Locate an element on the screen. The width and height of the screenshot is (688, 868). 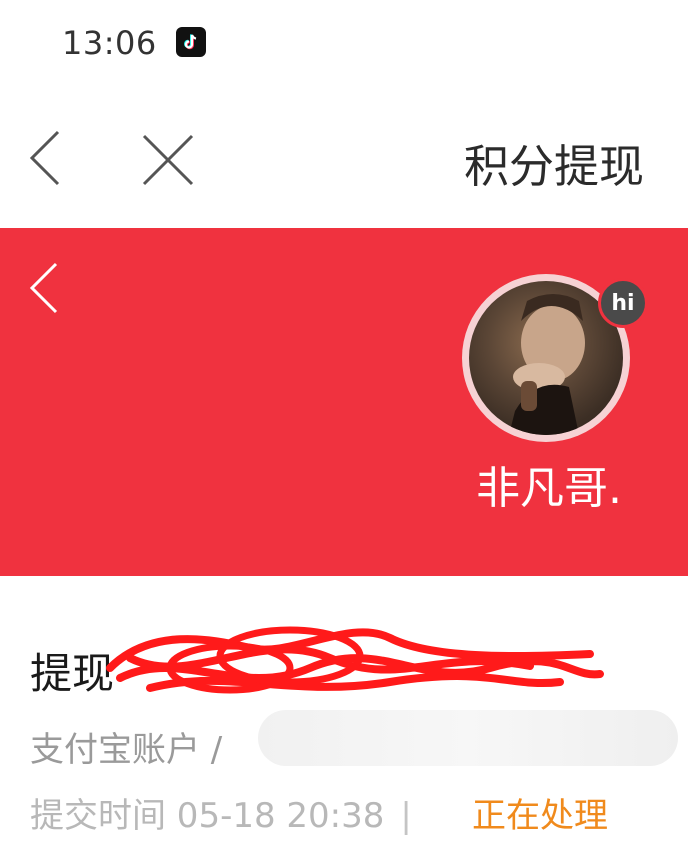
page-title: 积分提现 is located at coordinates (553, 166).